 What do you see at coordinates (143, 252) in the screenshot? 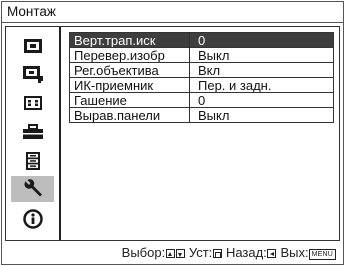
I see `select-guide-label: Выбор:` at bounding box center [143, 252].